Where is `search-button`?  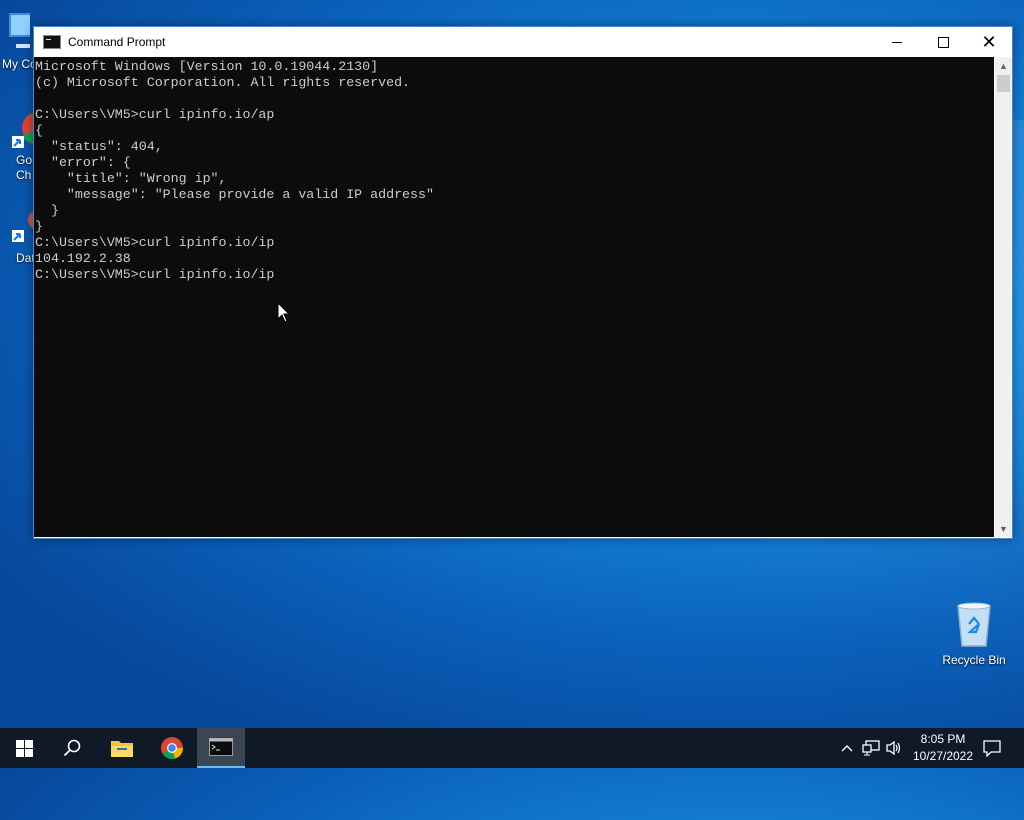 search-button is located at coordinates (72, 748).